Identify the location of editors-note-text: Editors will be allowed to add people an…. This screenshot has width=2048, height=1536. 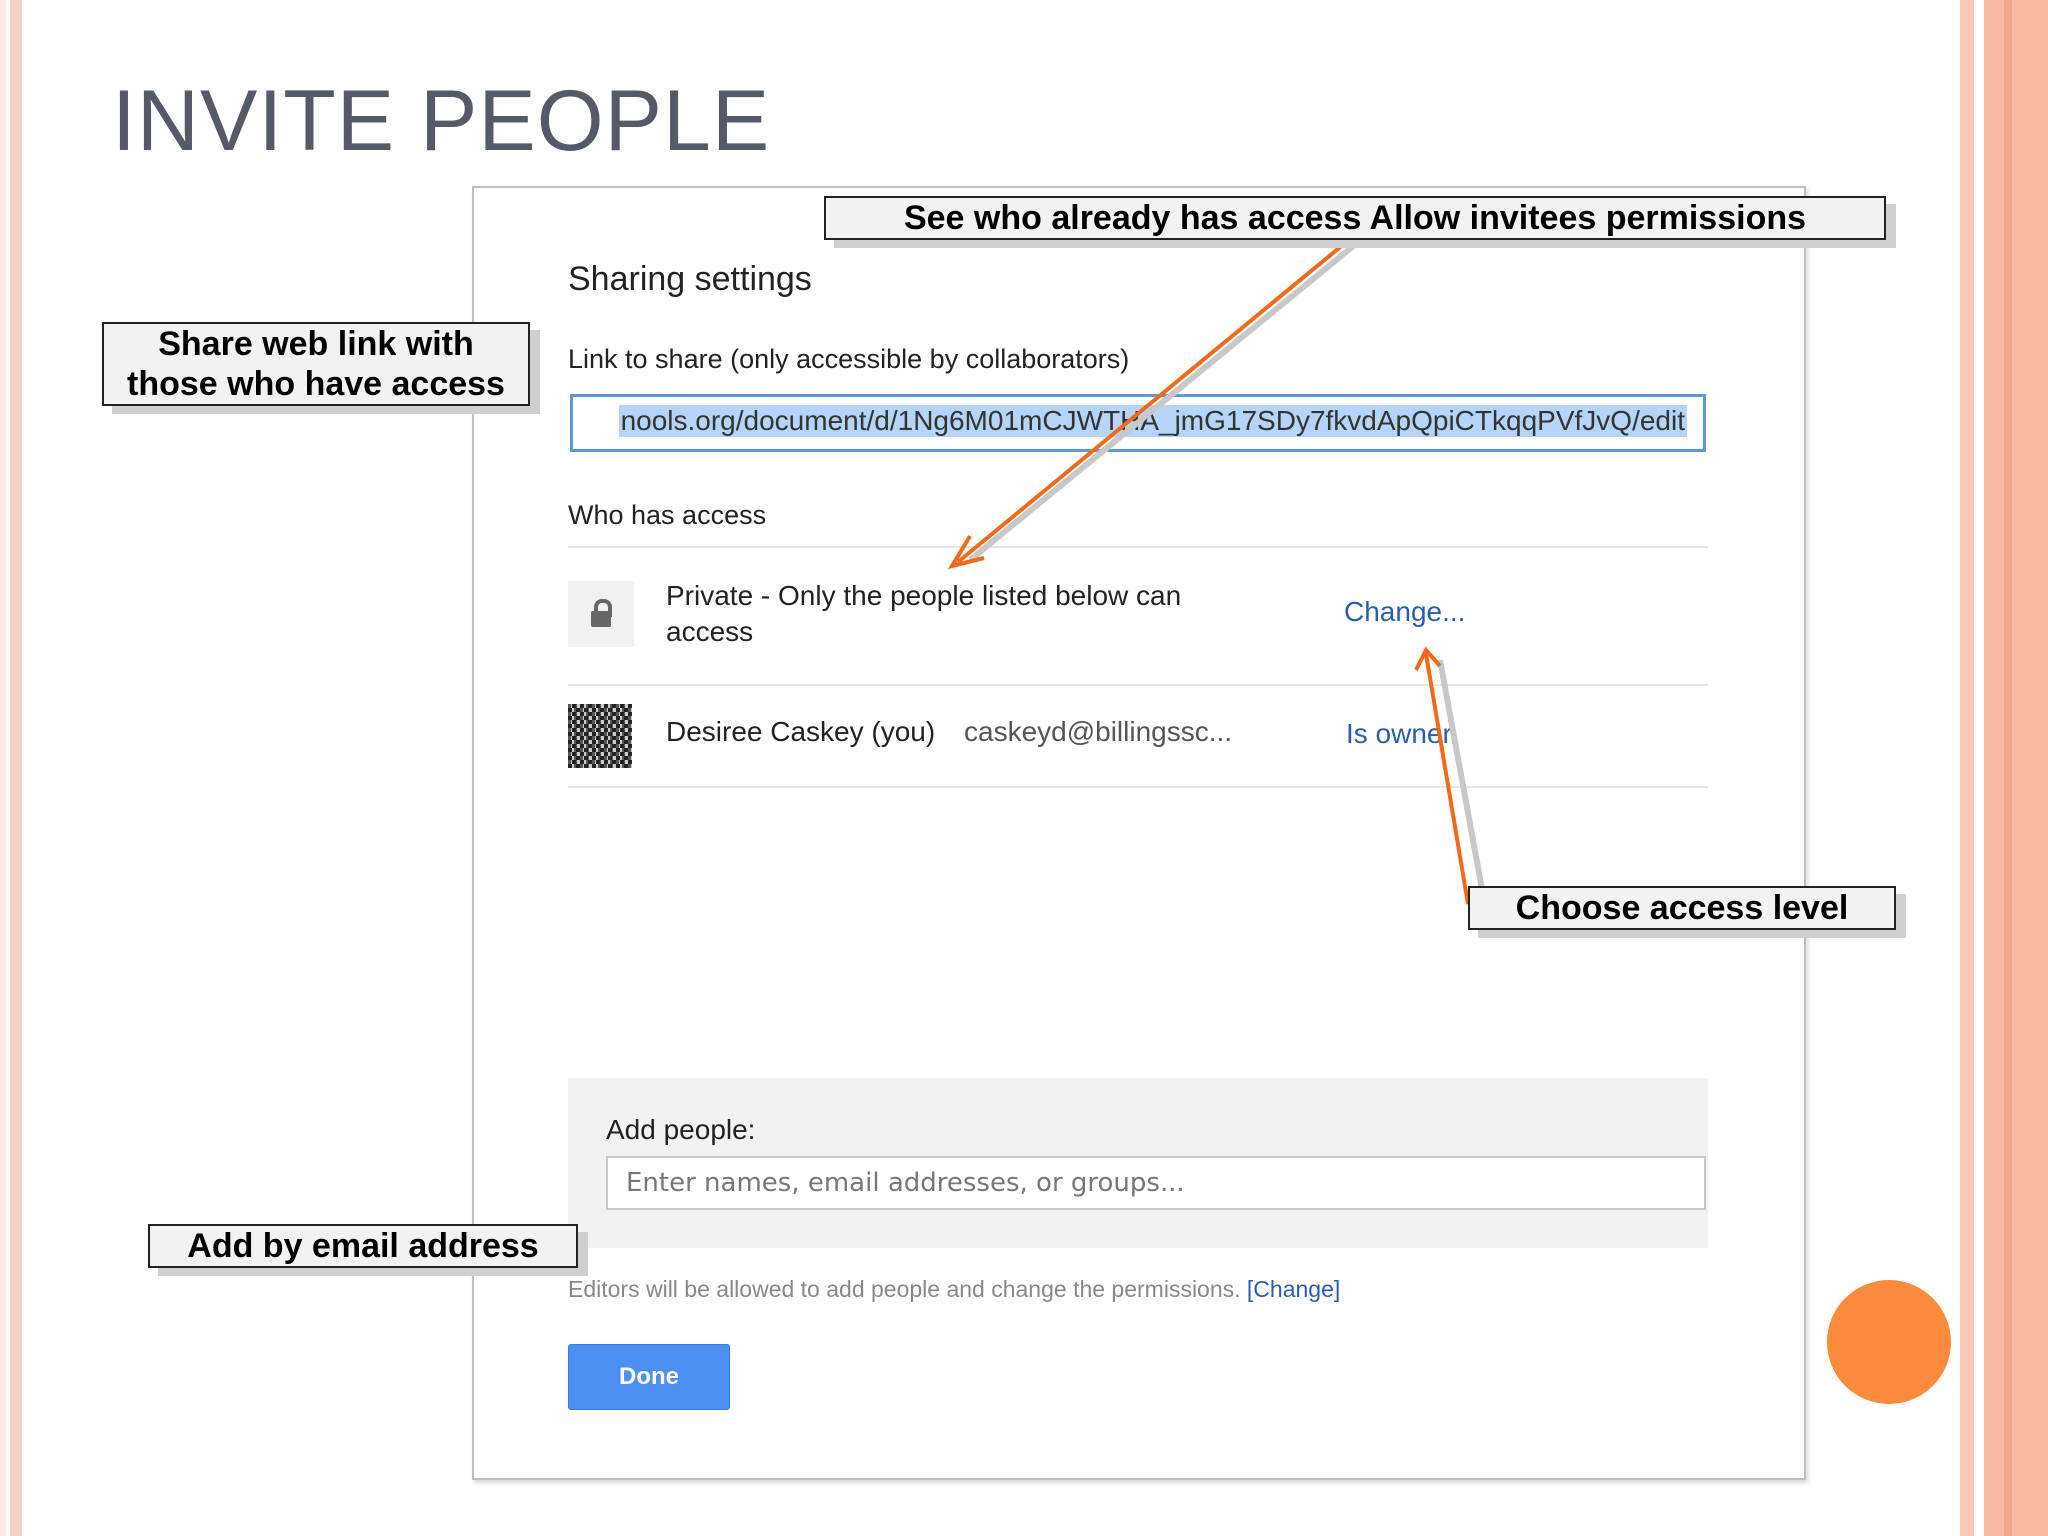
(904, 1289).